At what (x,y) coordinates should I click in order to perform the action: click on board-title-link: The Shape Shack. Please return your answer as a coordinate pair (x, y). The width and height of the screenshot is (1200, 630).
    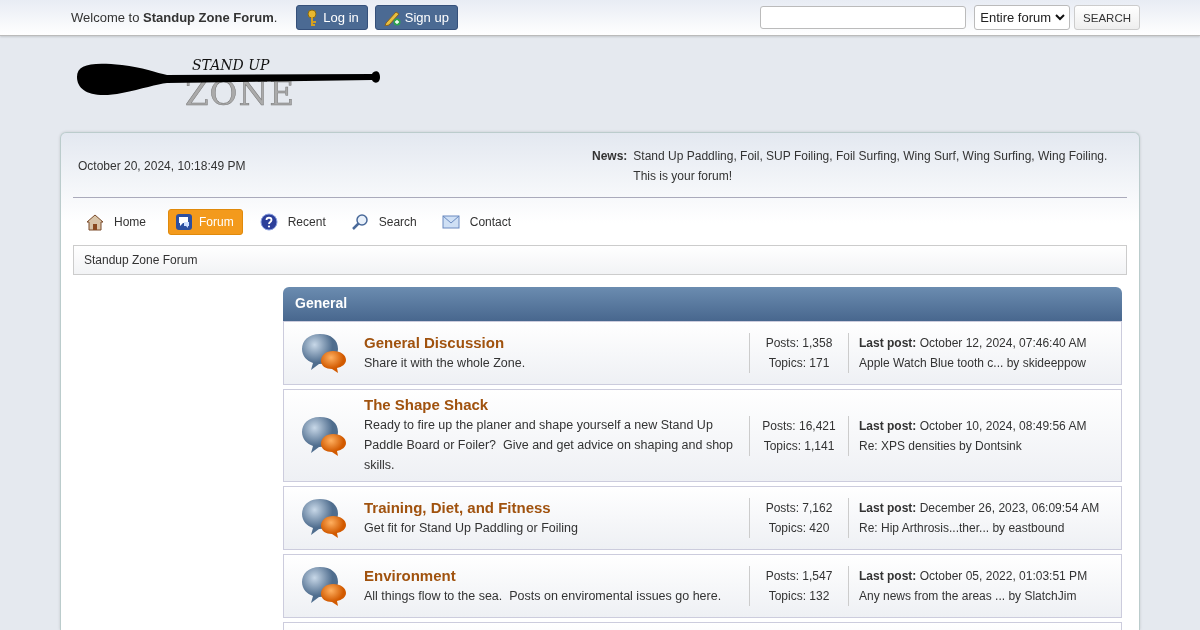
    Looking at the image, I should click on (552, 405).